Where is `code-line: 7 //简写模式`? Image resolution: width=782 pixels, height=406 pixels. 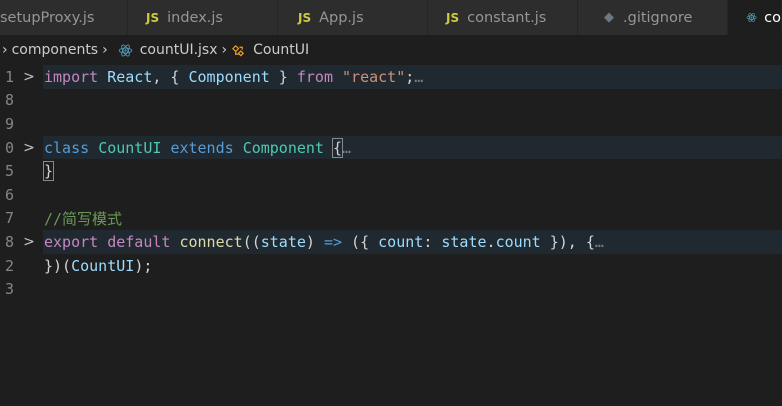
code-line: 7 //简写模式 is located at coordinates (391, 219).